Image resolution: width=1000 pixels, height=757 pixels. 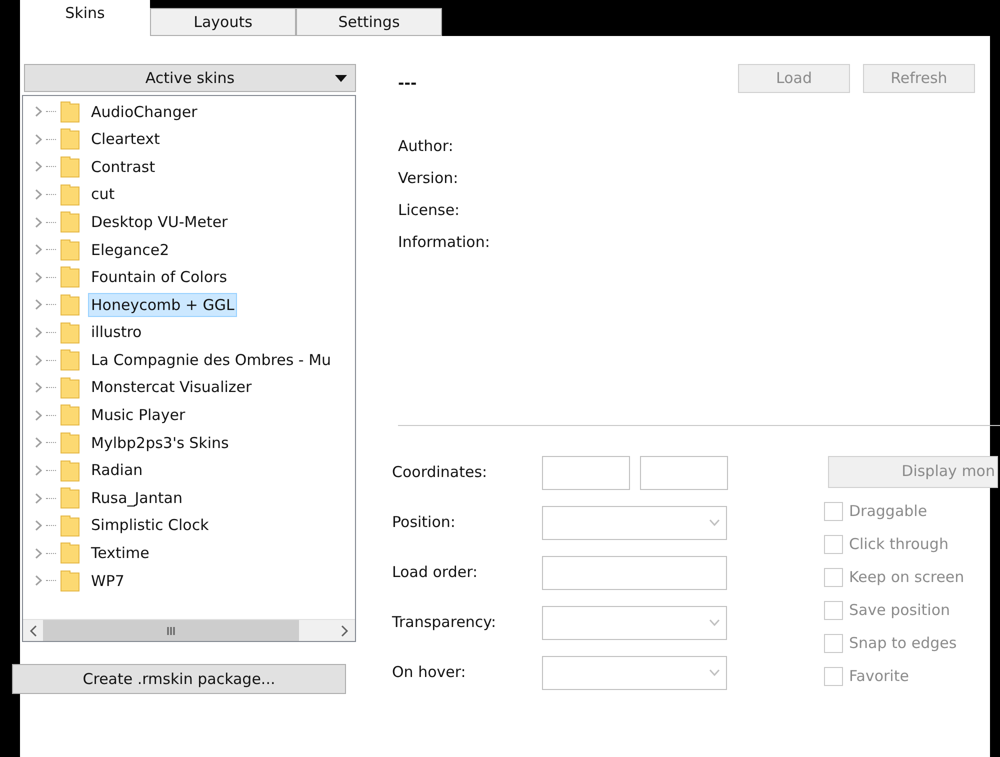 What do you see at coordinates (426, 145) in the screenshot?
I see `info-label: Author:` at bounding box center [426, 145].